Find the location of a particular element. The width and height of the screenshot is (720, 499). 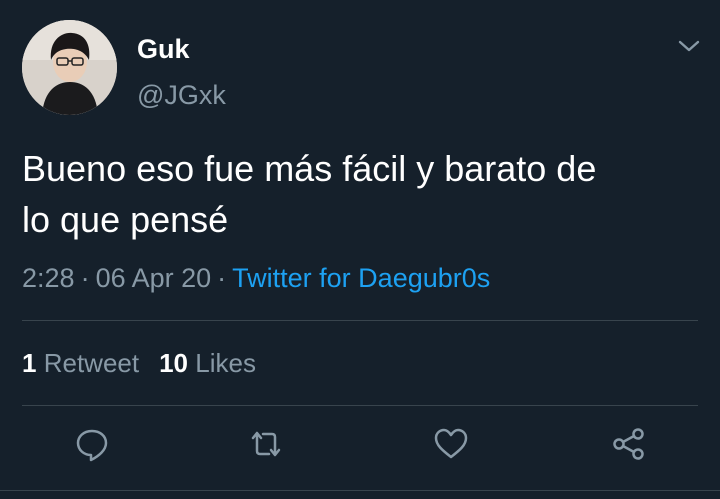

likes-count: 10 is located at coordinates (174, 363).